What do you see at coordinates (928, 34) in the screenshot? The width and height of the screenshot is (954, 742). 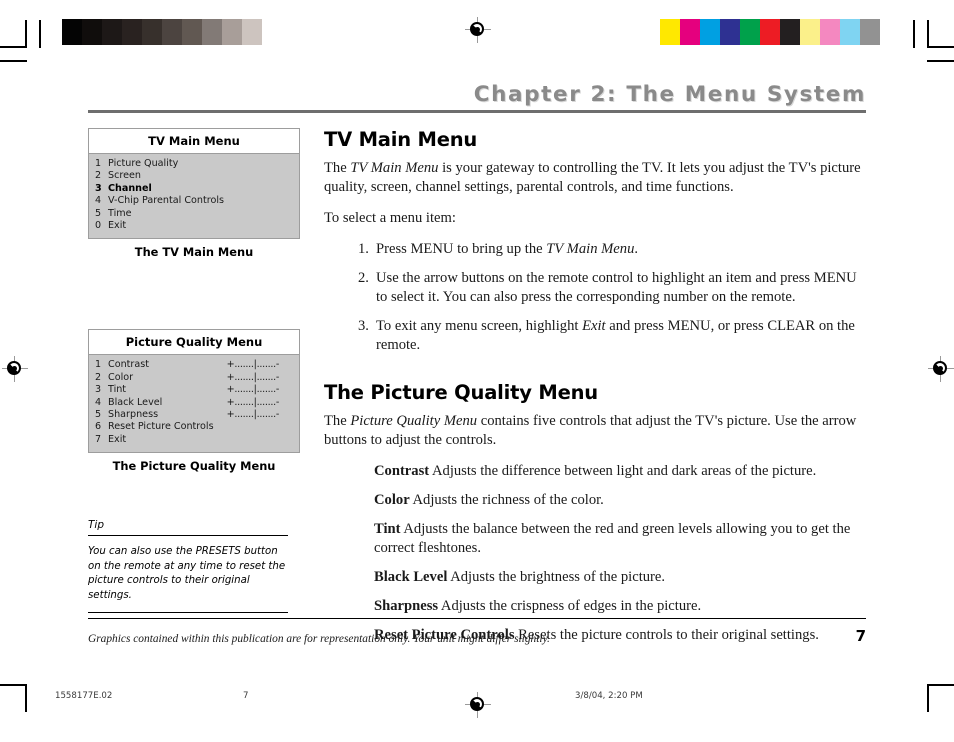 I see `crop-mark-top-right-vertical` at bounding box center [928, 34].